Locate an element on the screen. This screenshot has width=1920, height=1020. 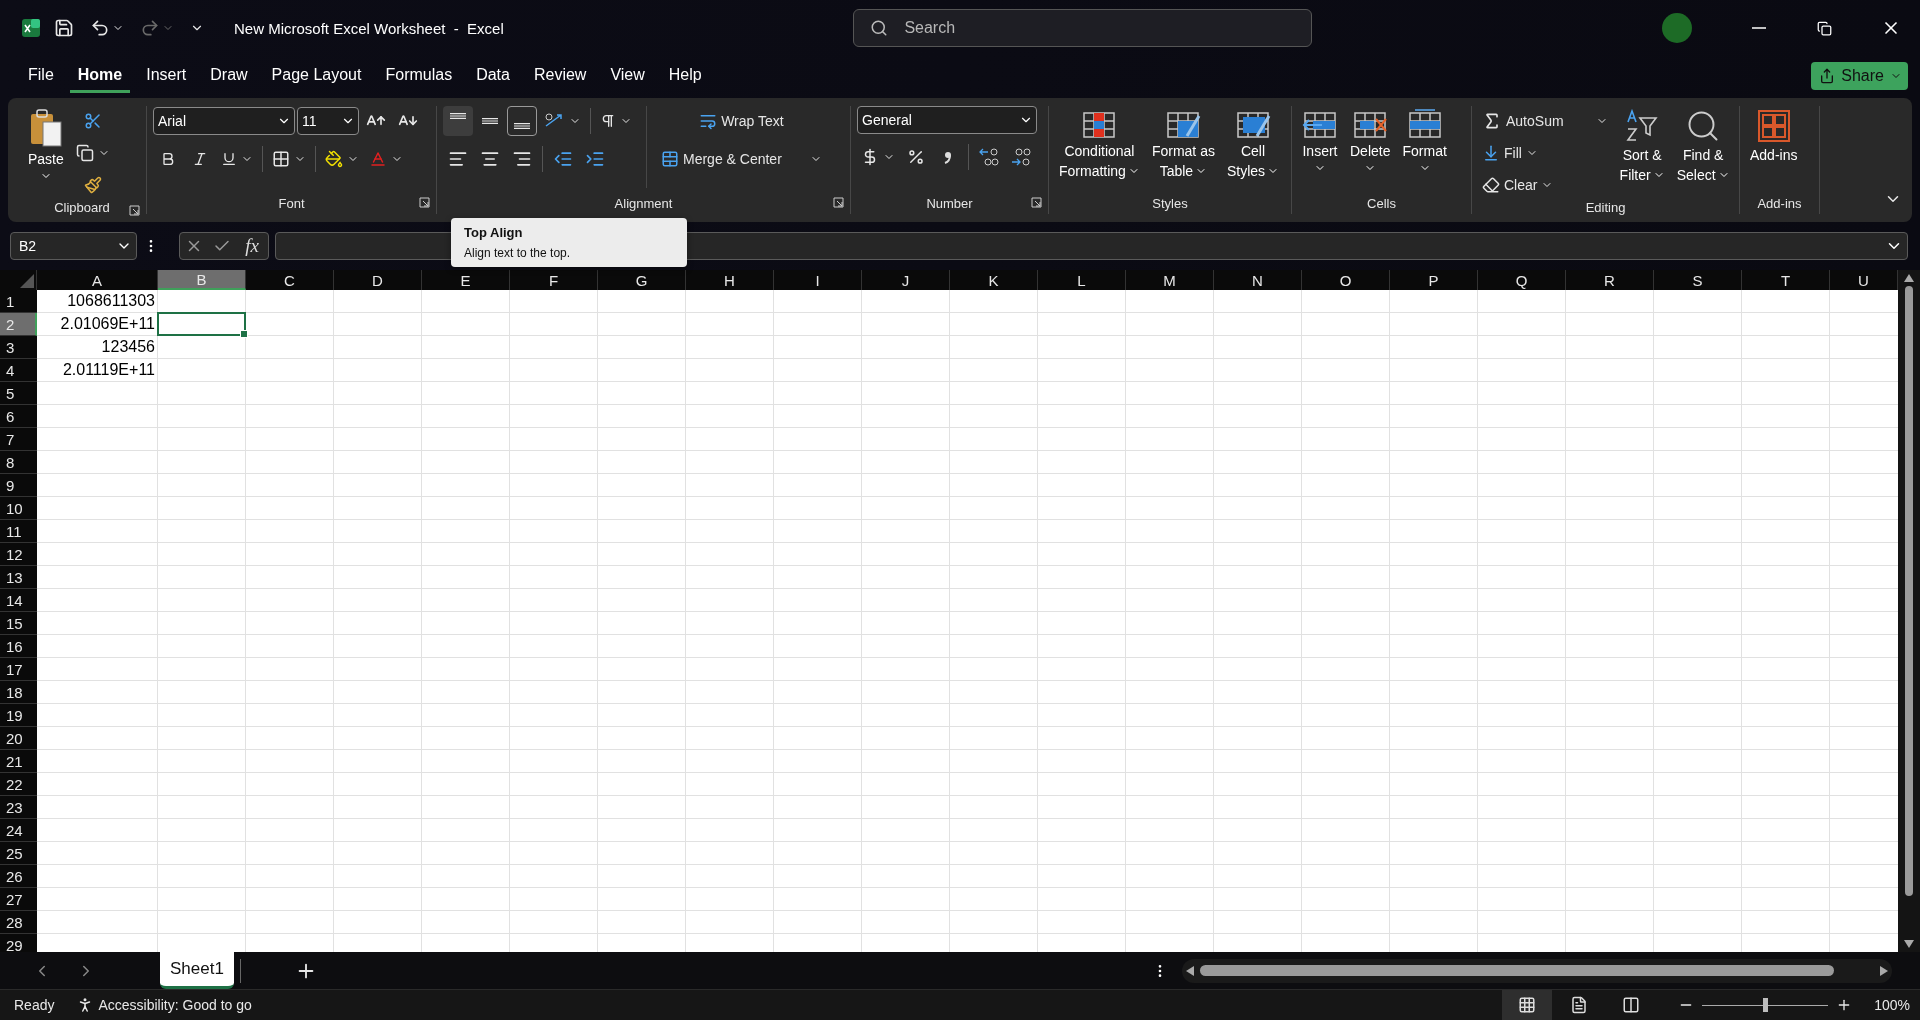
group-label: Add-ins is located at coordinates (1779, 203).